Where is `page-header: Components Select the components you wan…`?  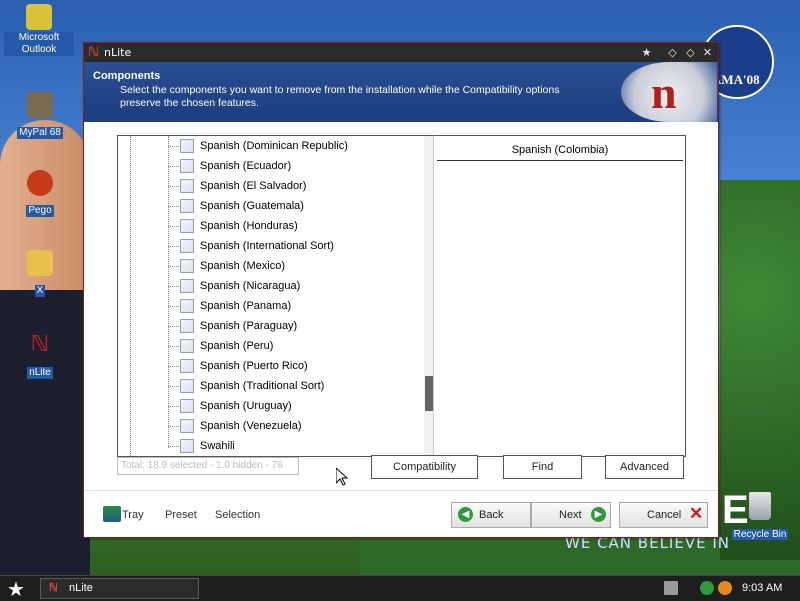
page-header: Components Select the components you wan… is located at coordinates (401, 92).